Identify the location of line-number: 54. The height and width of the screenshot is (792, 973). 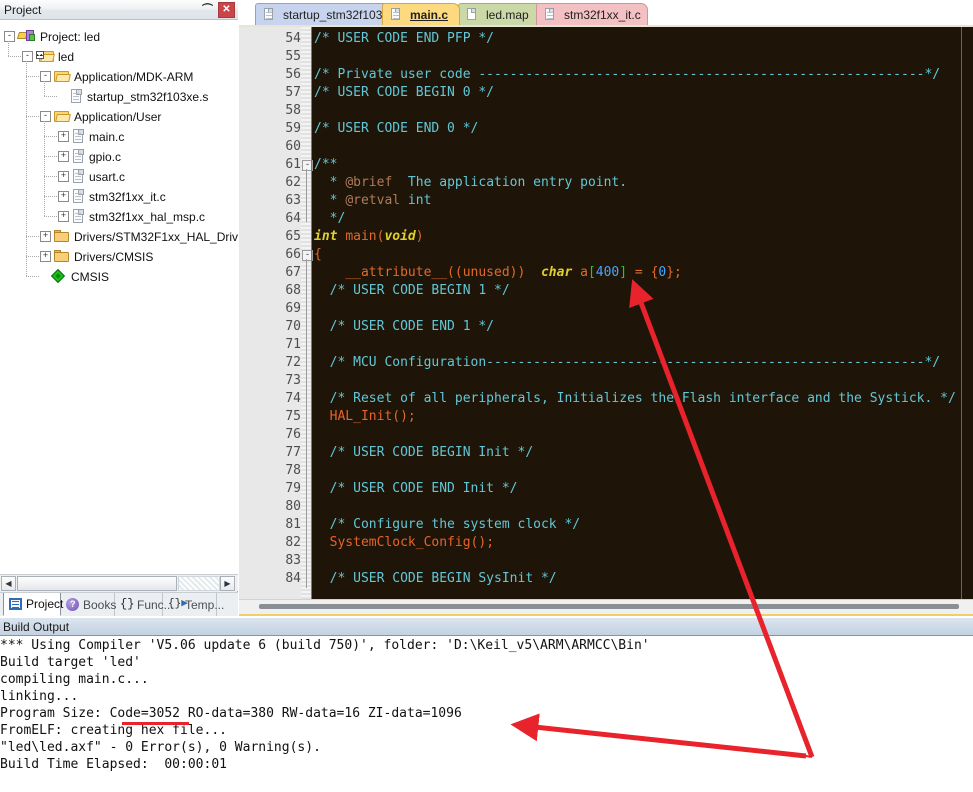
(293, 38).